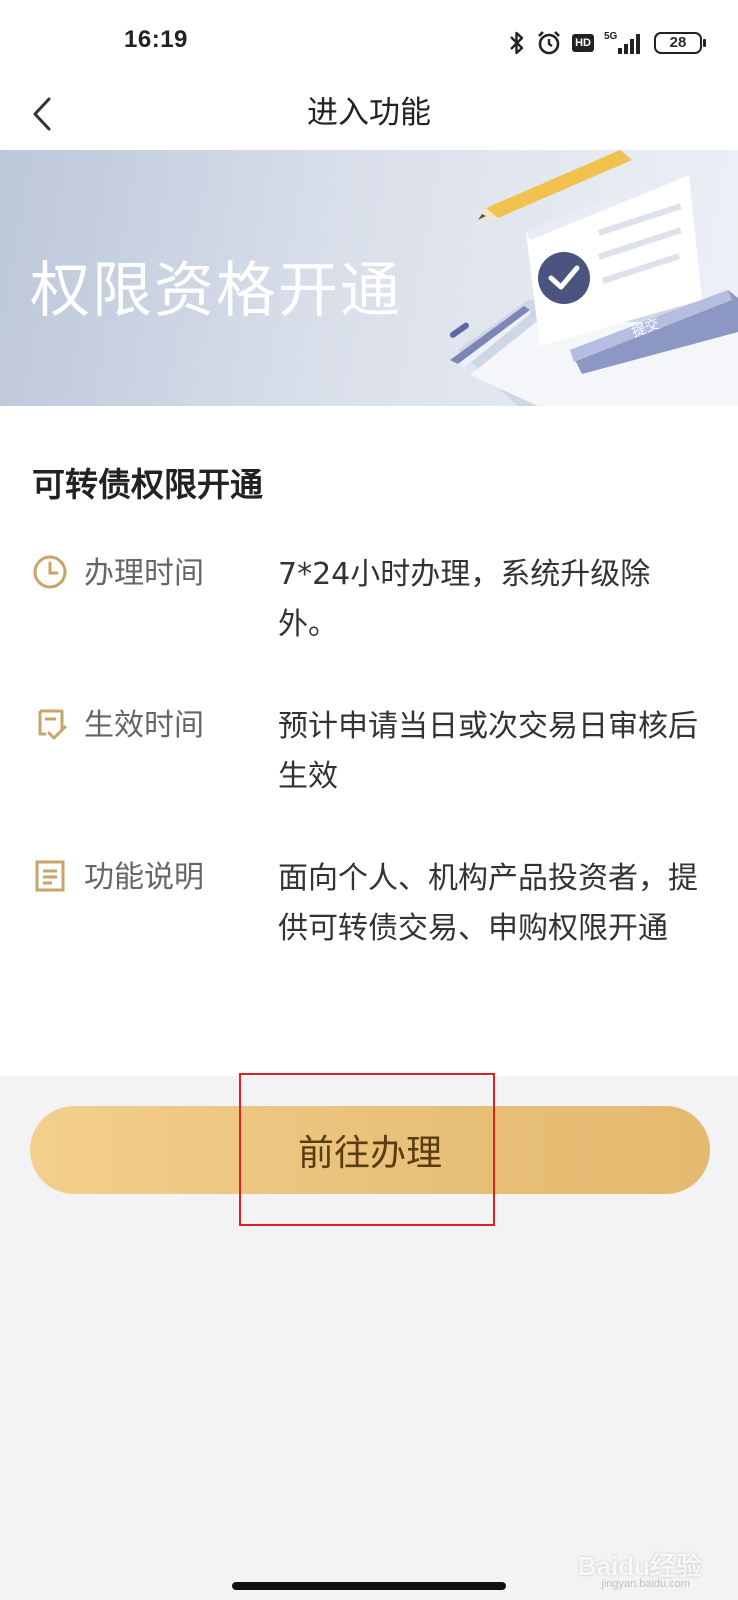 This screenshot has width=738, height=1600. What do you see at coordinates (50, 876) in the screenshot?
I see `document-icon` at bounding box center [50, 876].